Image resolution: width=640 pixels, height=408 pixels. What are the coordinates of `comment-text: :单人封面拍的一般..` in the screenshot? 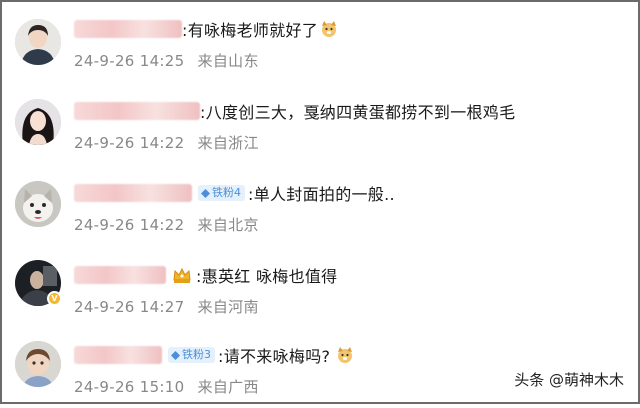 It's located at (321, 194).